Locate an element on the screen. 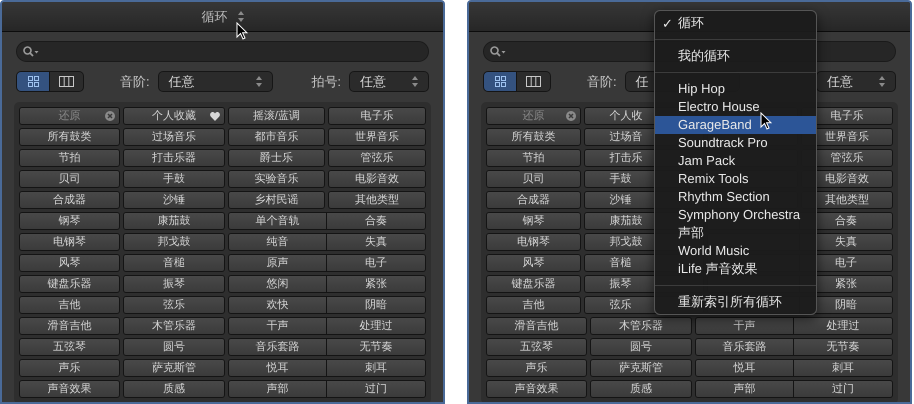  keyword-button: 世界音乐 is located at coordinates (377, 137).